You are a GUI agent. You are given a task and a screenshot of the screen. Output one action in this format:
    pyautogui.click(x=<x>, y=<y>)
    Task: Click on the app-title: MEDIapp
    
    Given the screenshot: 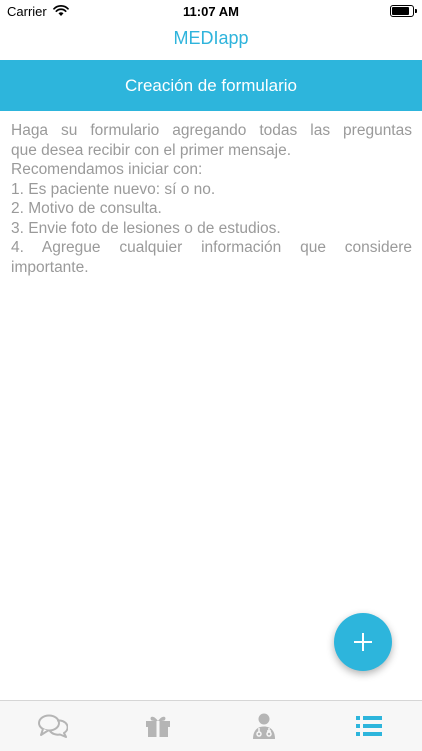 What is the action you would take?
    pyautogui.click(x=211, y=38)
    